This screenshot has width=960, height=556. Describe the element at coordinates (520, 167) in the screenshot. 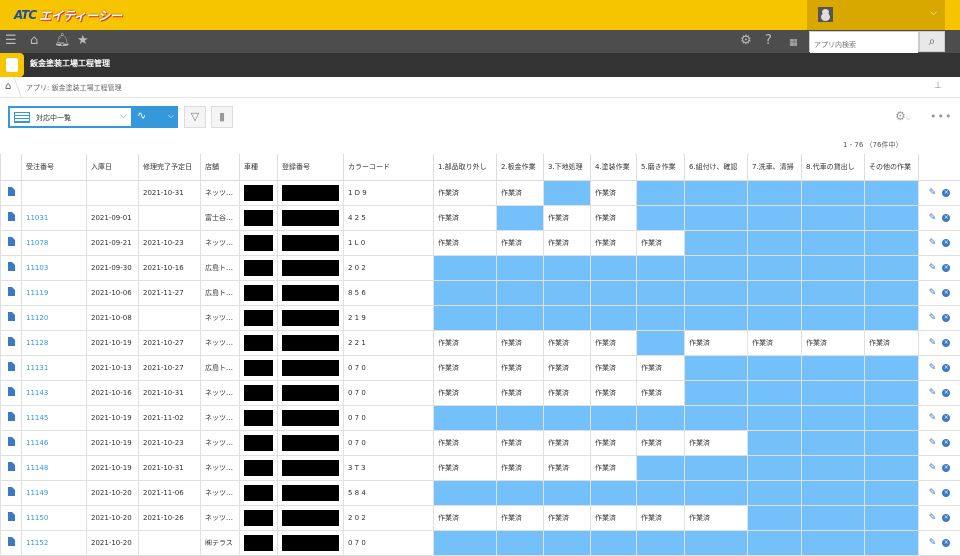

I see `column-header: 2.板金作業` at that location.